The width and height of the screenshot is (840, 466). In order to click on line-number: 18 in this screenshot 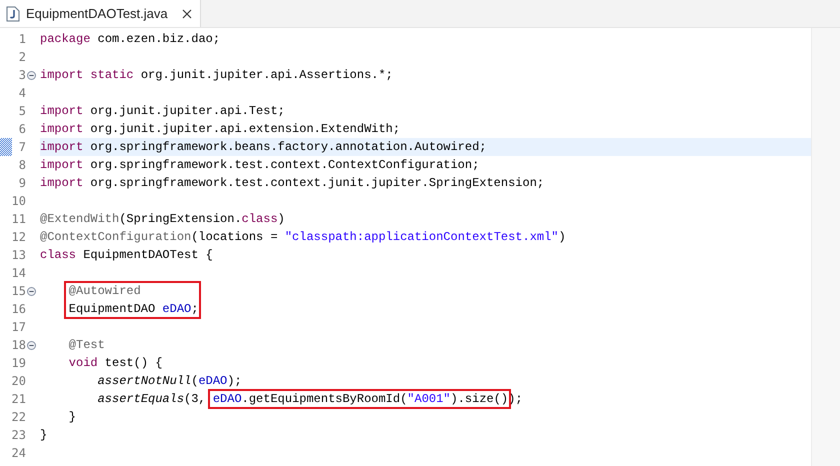, I will do `click(19, 345)`.